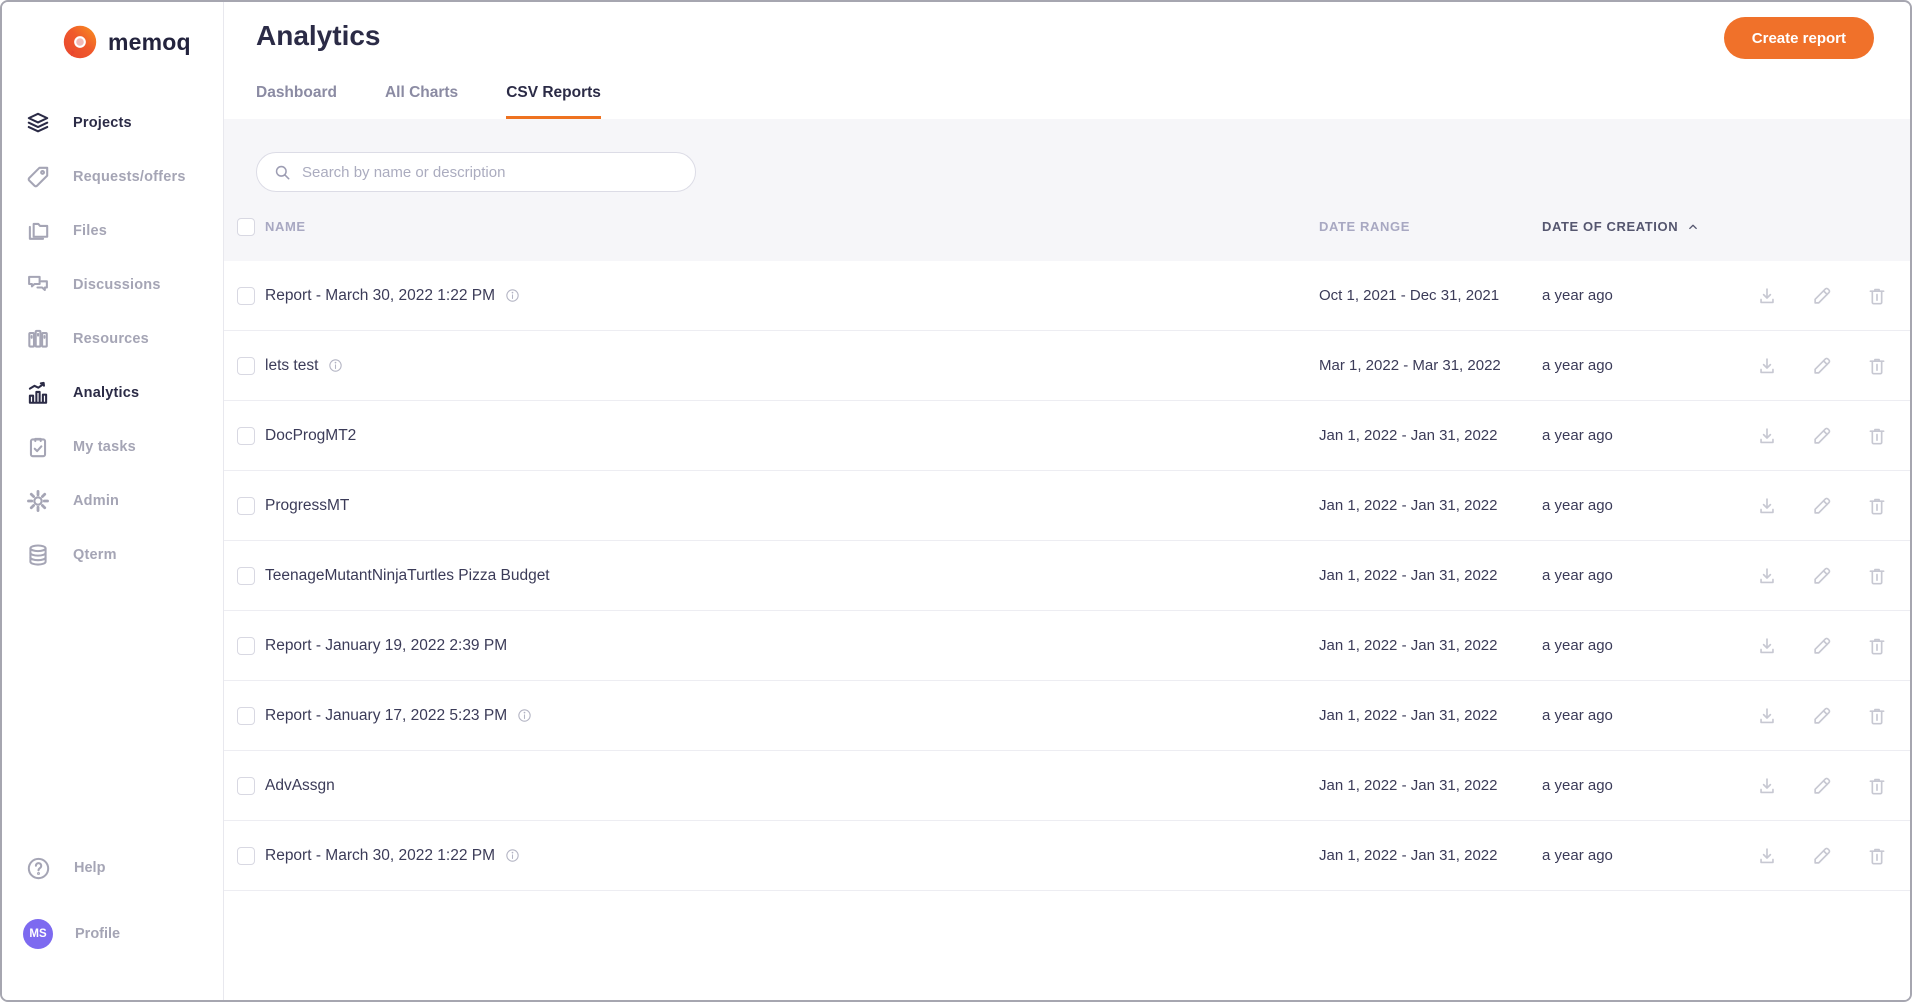 Image resolution: width=1912 pixels, height=1002 pixels. I want to click on sidebar-item-label: Files, so click(90, 231).